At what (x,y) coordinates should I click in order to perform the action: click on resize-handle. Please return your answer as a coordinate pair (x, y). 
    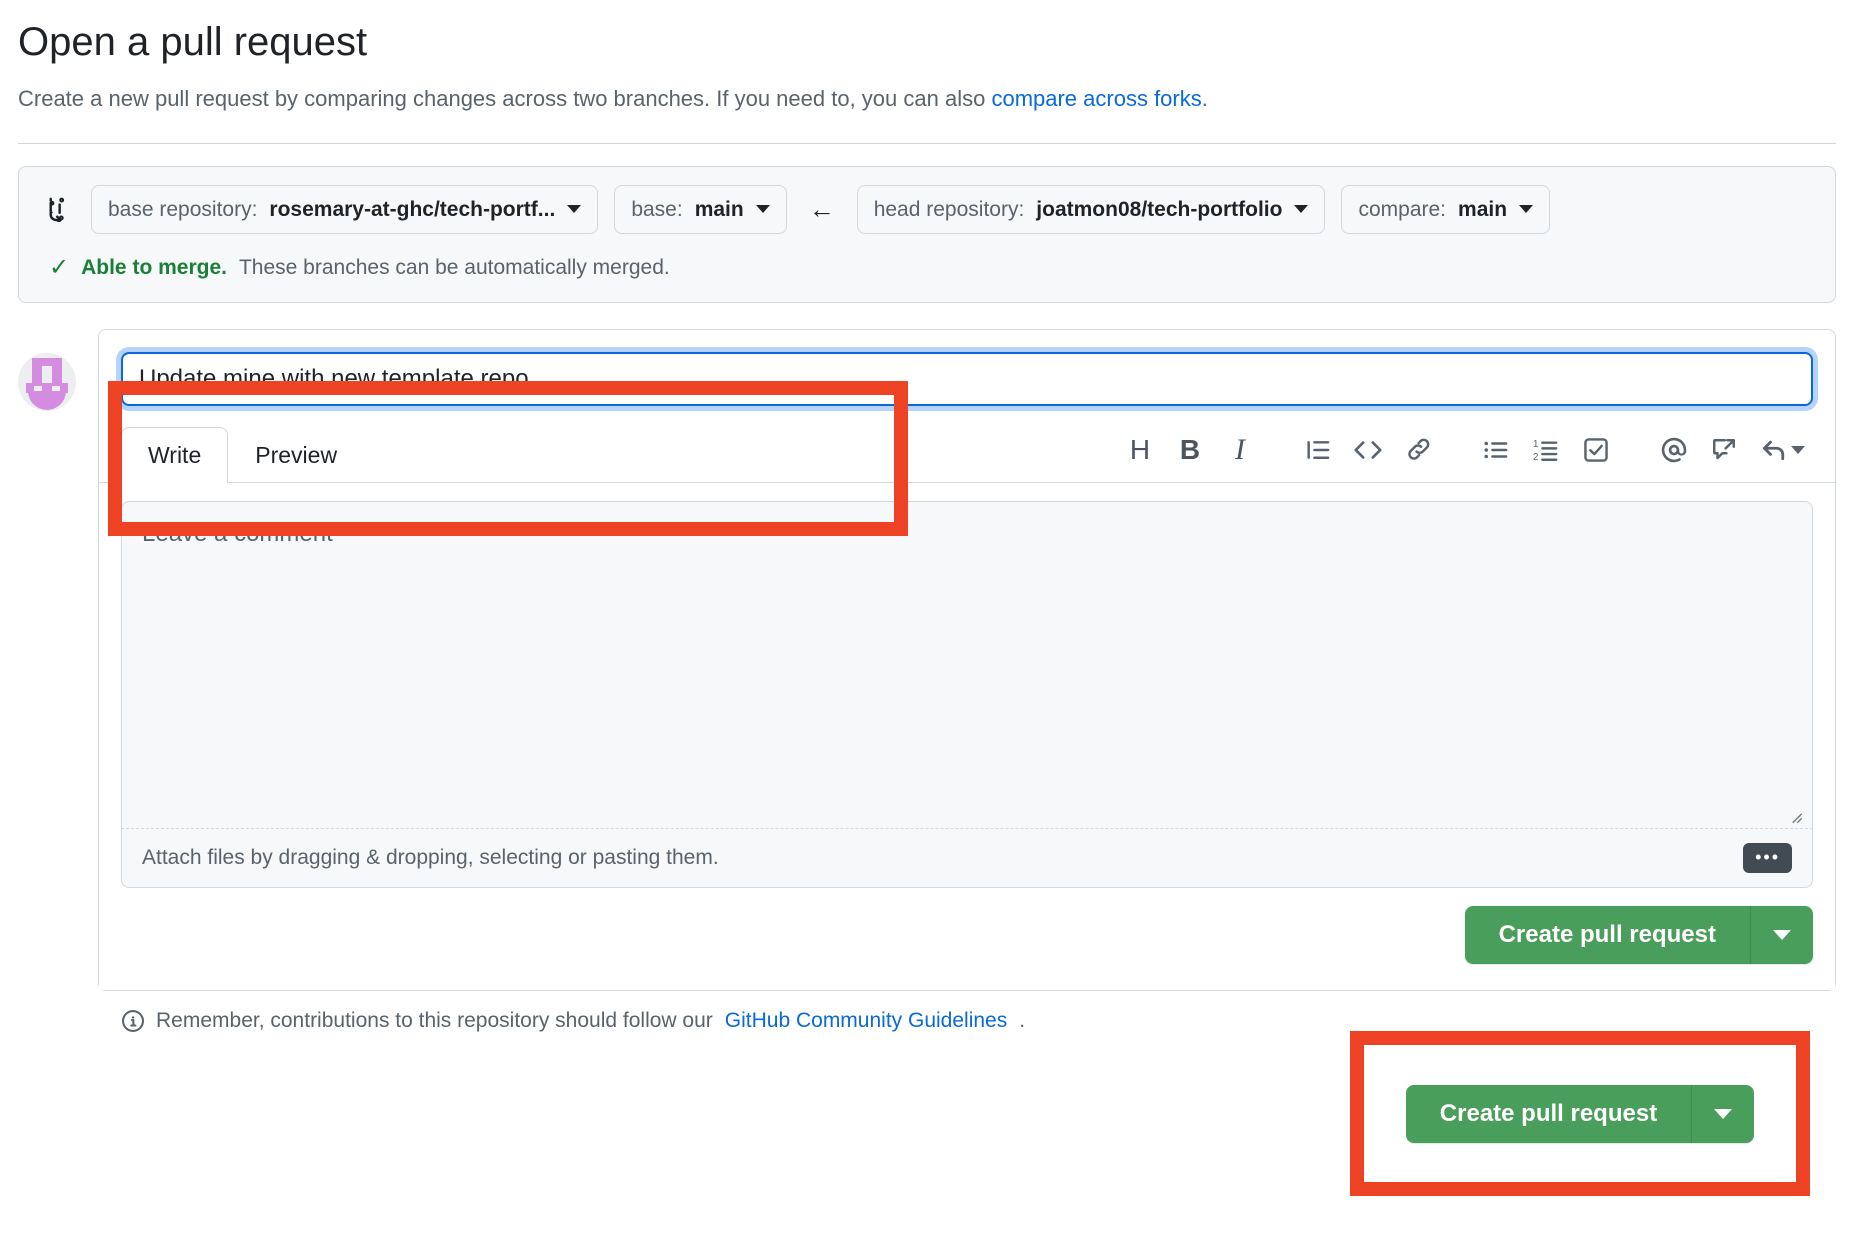
    Looking at the image, I should click on (1795, 814).